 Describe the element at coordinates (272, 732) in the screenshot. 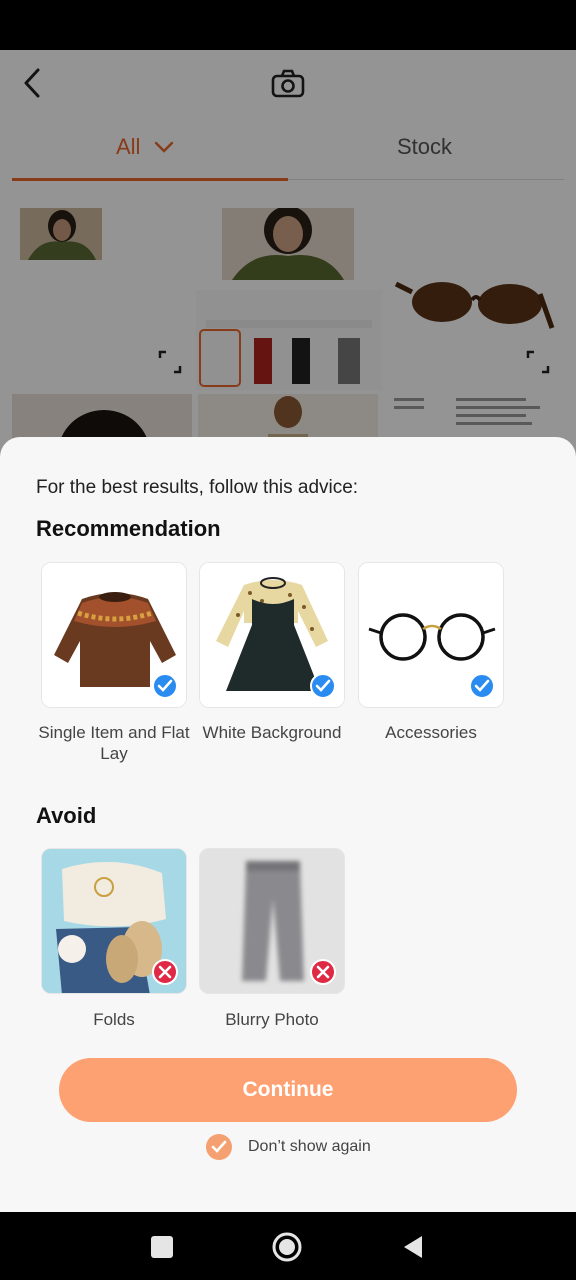

I see `recommendation-label: White Background` at that location.